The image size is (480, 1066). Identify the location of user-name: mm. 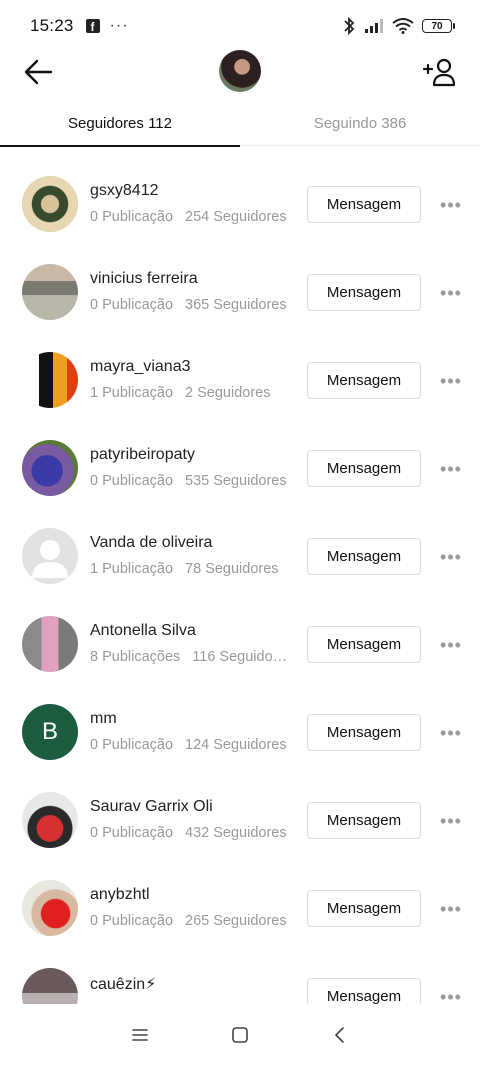
(103, 719).